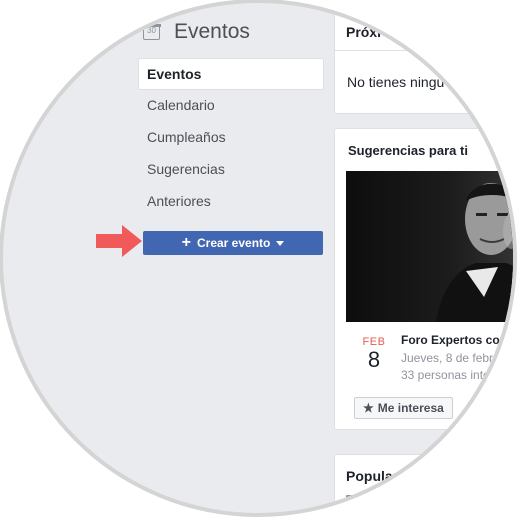  I want to click on sidebar-item-sugerencias: Sugerencias, so click(231, 170).